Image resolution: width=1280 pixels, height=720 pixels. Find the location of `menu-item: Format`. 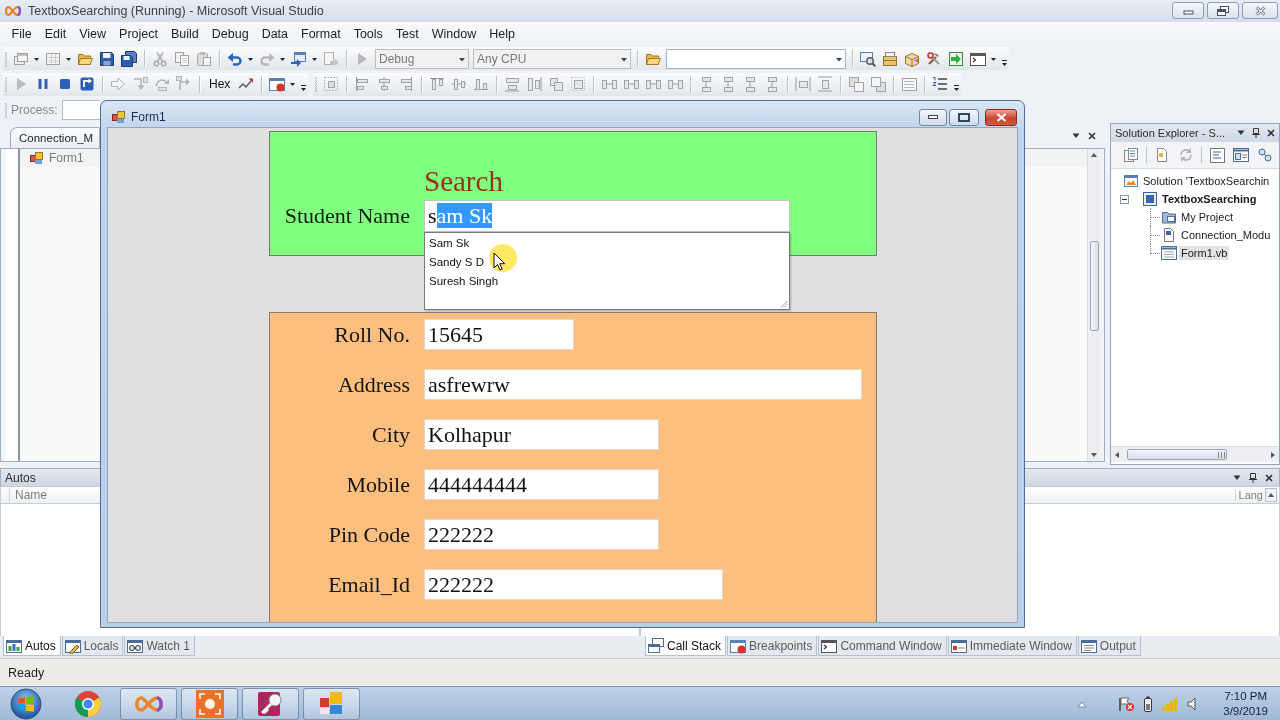

menu-item: Format is located at coordinates (321, 34).